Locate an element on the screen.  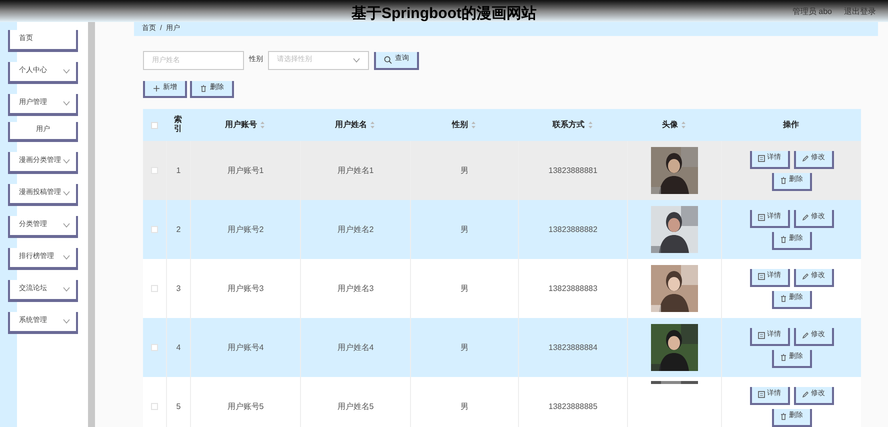
table-cell: 4 is located at coordinates (178, 348).